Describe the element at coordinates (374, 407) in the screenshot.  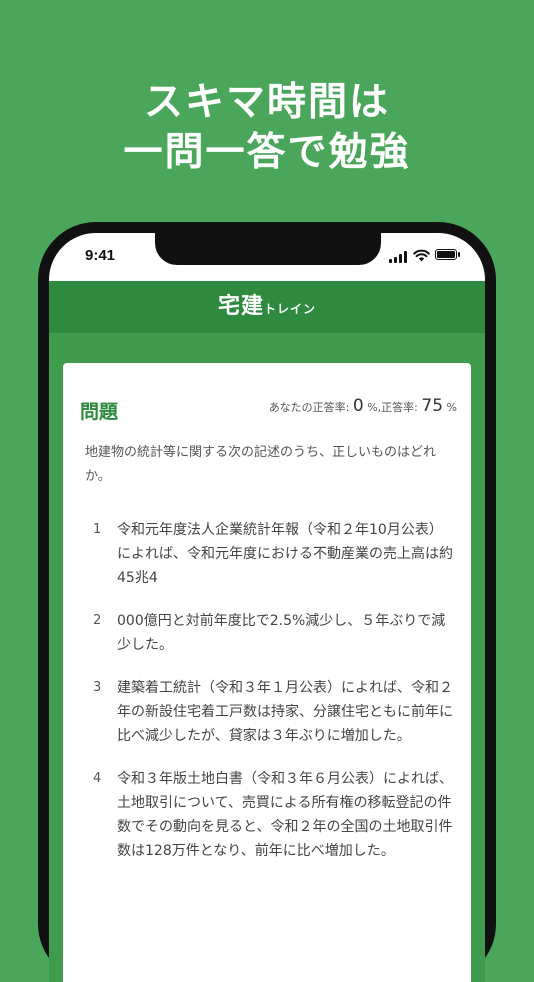
I see `your-rate-unit: %,` at that location.